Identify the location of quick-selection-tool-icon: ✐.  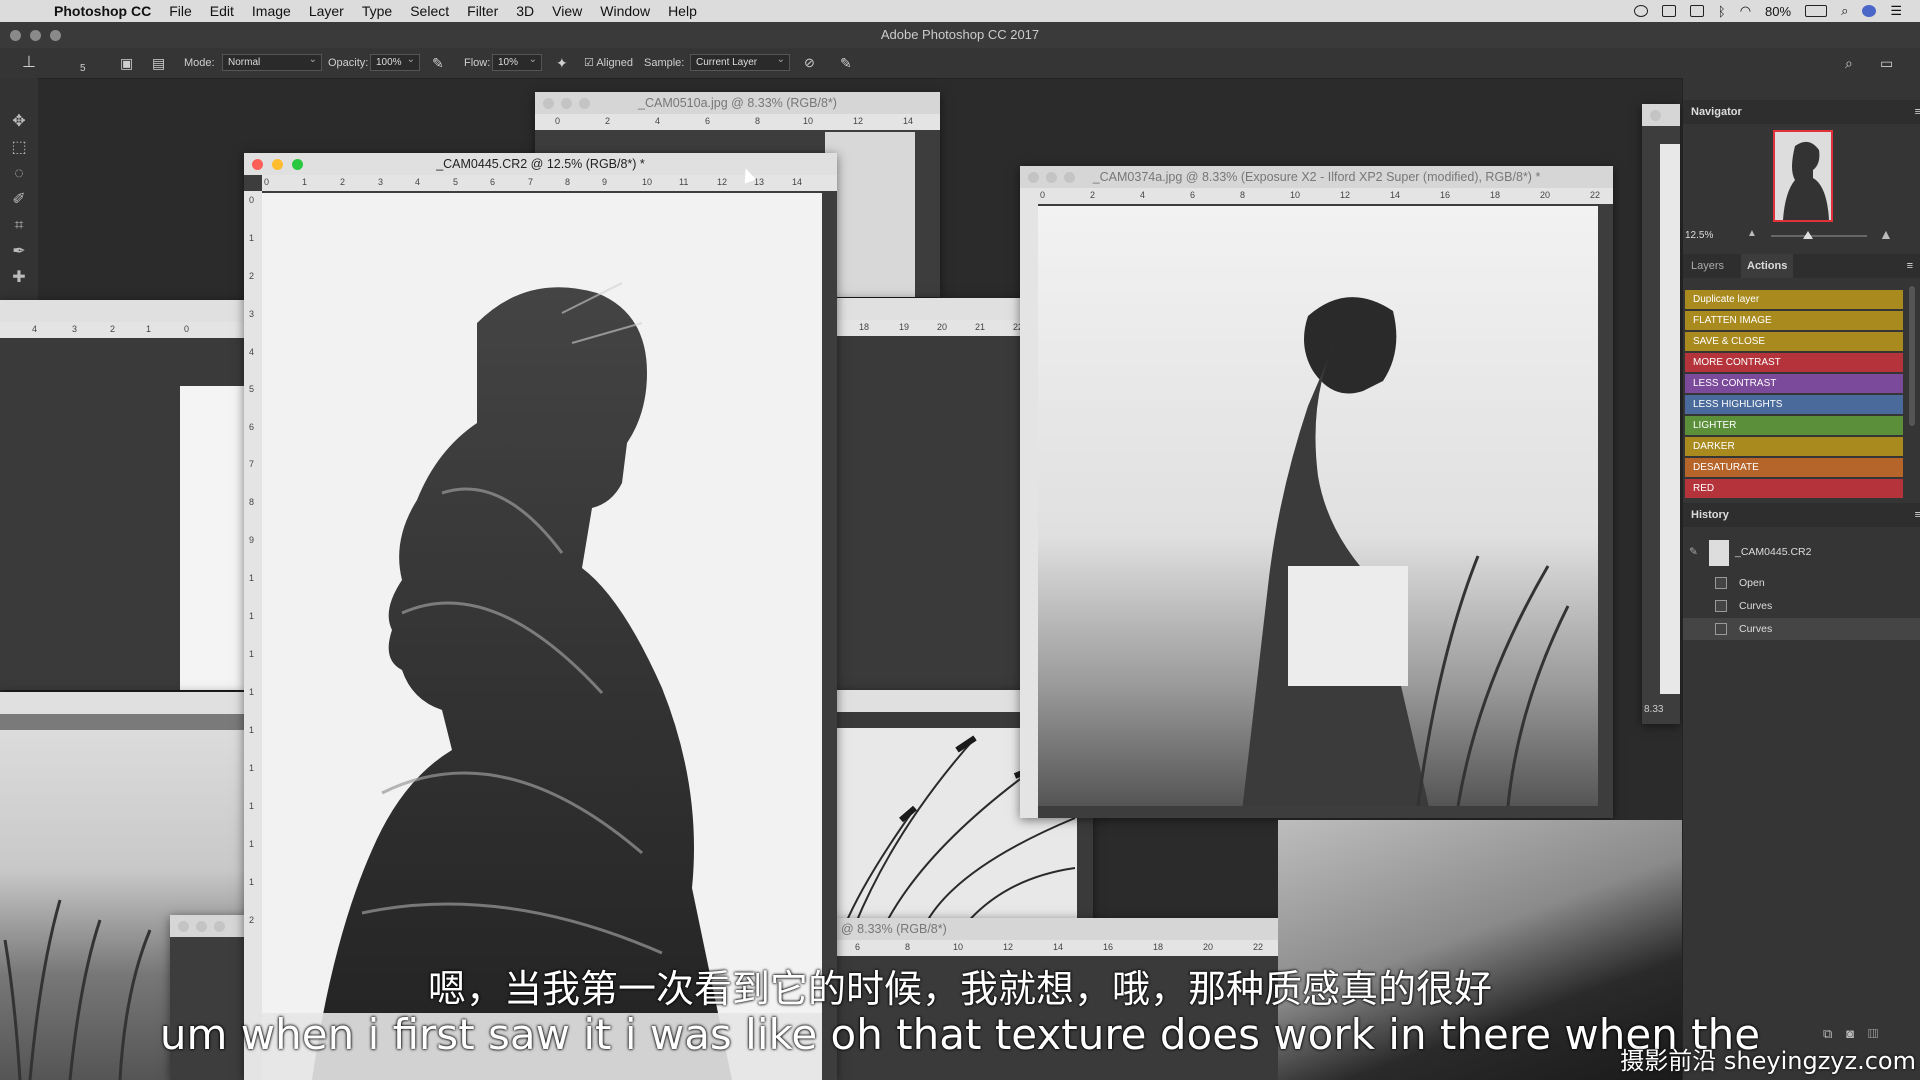
(19, 200).